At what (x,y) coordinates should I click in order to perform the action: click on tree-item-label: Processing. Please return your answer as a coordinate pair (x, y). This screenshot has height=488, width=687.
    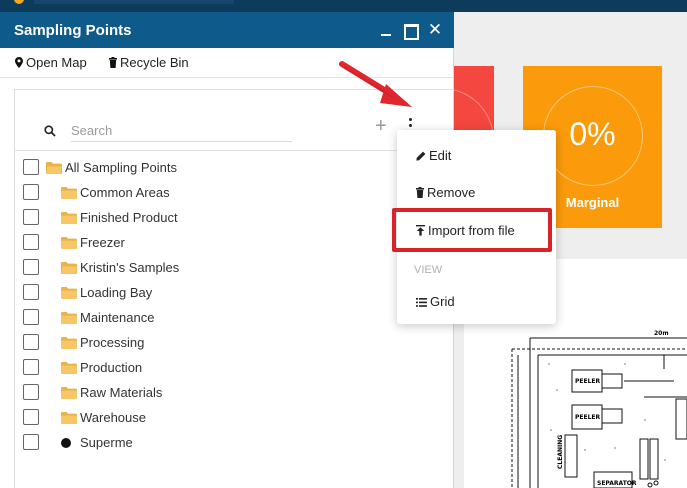
    Looking at the image, I should click on (112, 342).